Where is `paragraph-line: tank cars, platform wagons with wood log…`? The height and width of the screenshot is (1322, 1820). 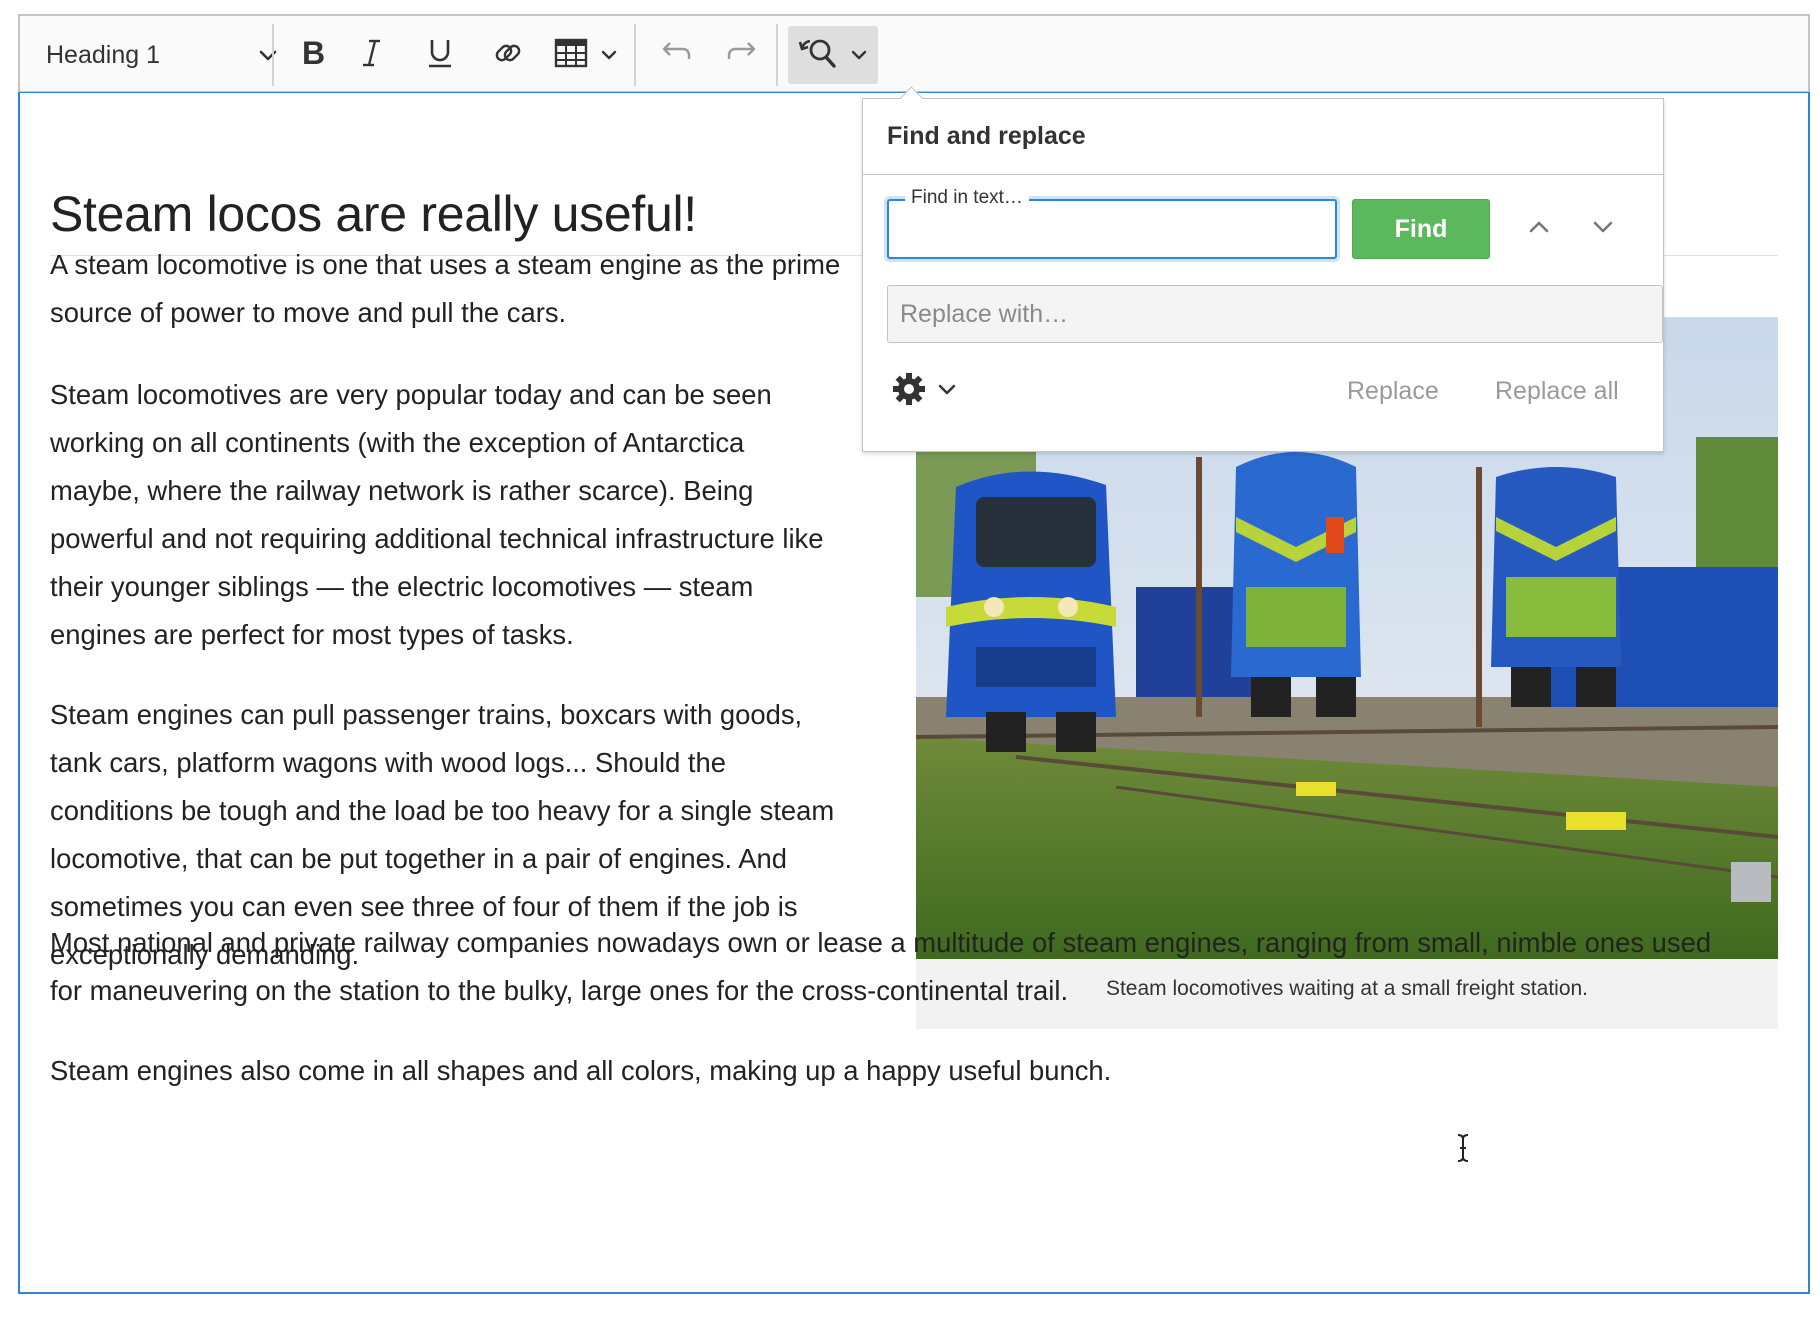
paragraph-line: tank cars, platform wagons with wood log… is located at coordinates (388, 762).